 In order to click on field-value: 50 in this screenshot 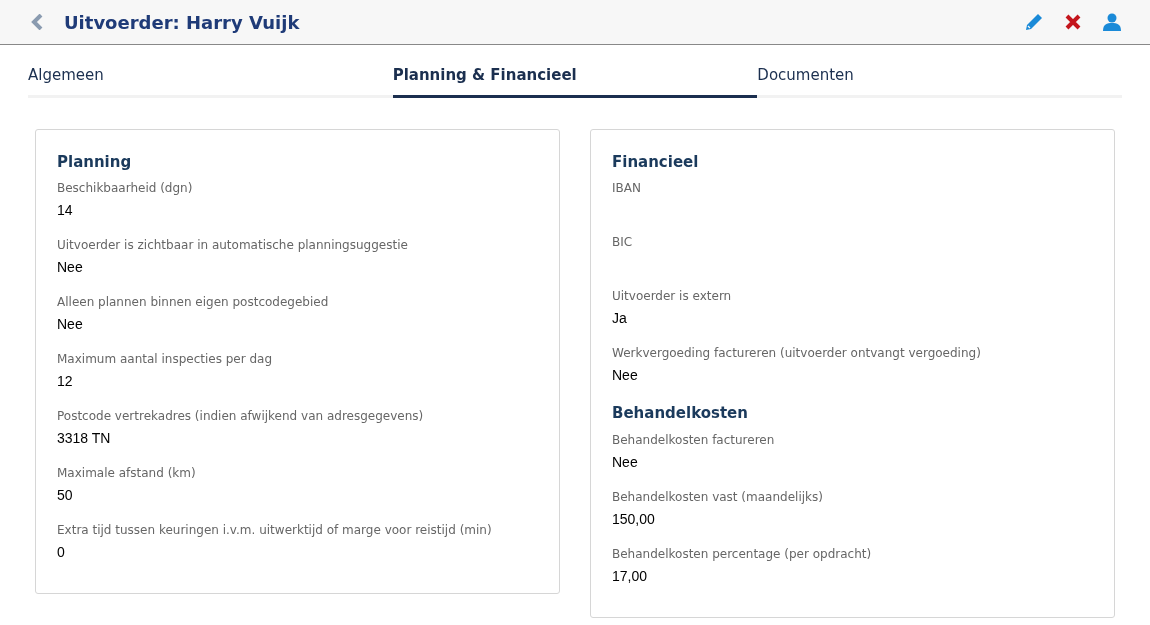, I will do `click(65, 495)`.